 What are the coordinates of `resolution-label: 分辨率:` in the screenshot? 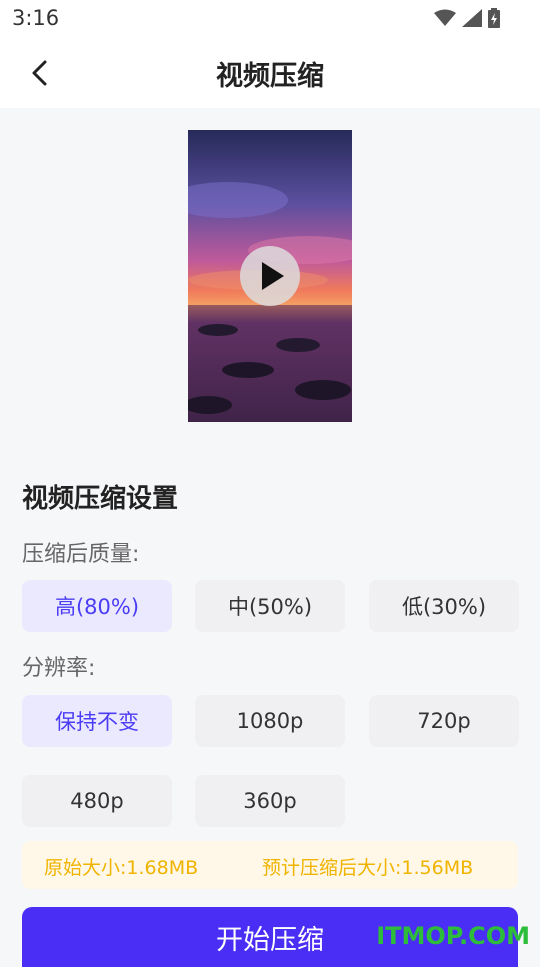 It's located at (59, 668).